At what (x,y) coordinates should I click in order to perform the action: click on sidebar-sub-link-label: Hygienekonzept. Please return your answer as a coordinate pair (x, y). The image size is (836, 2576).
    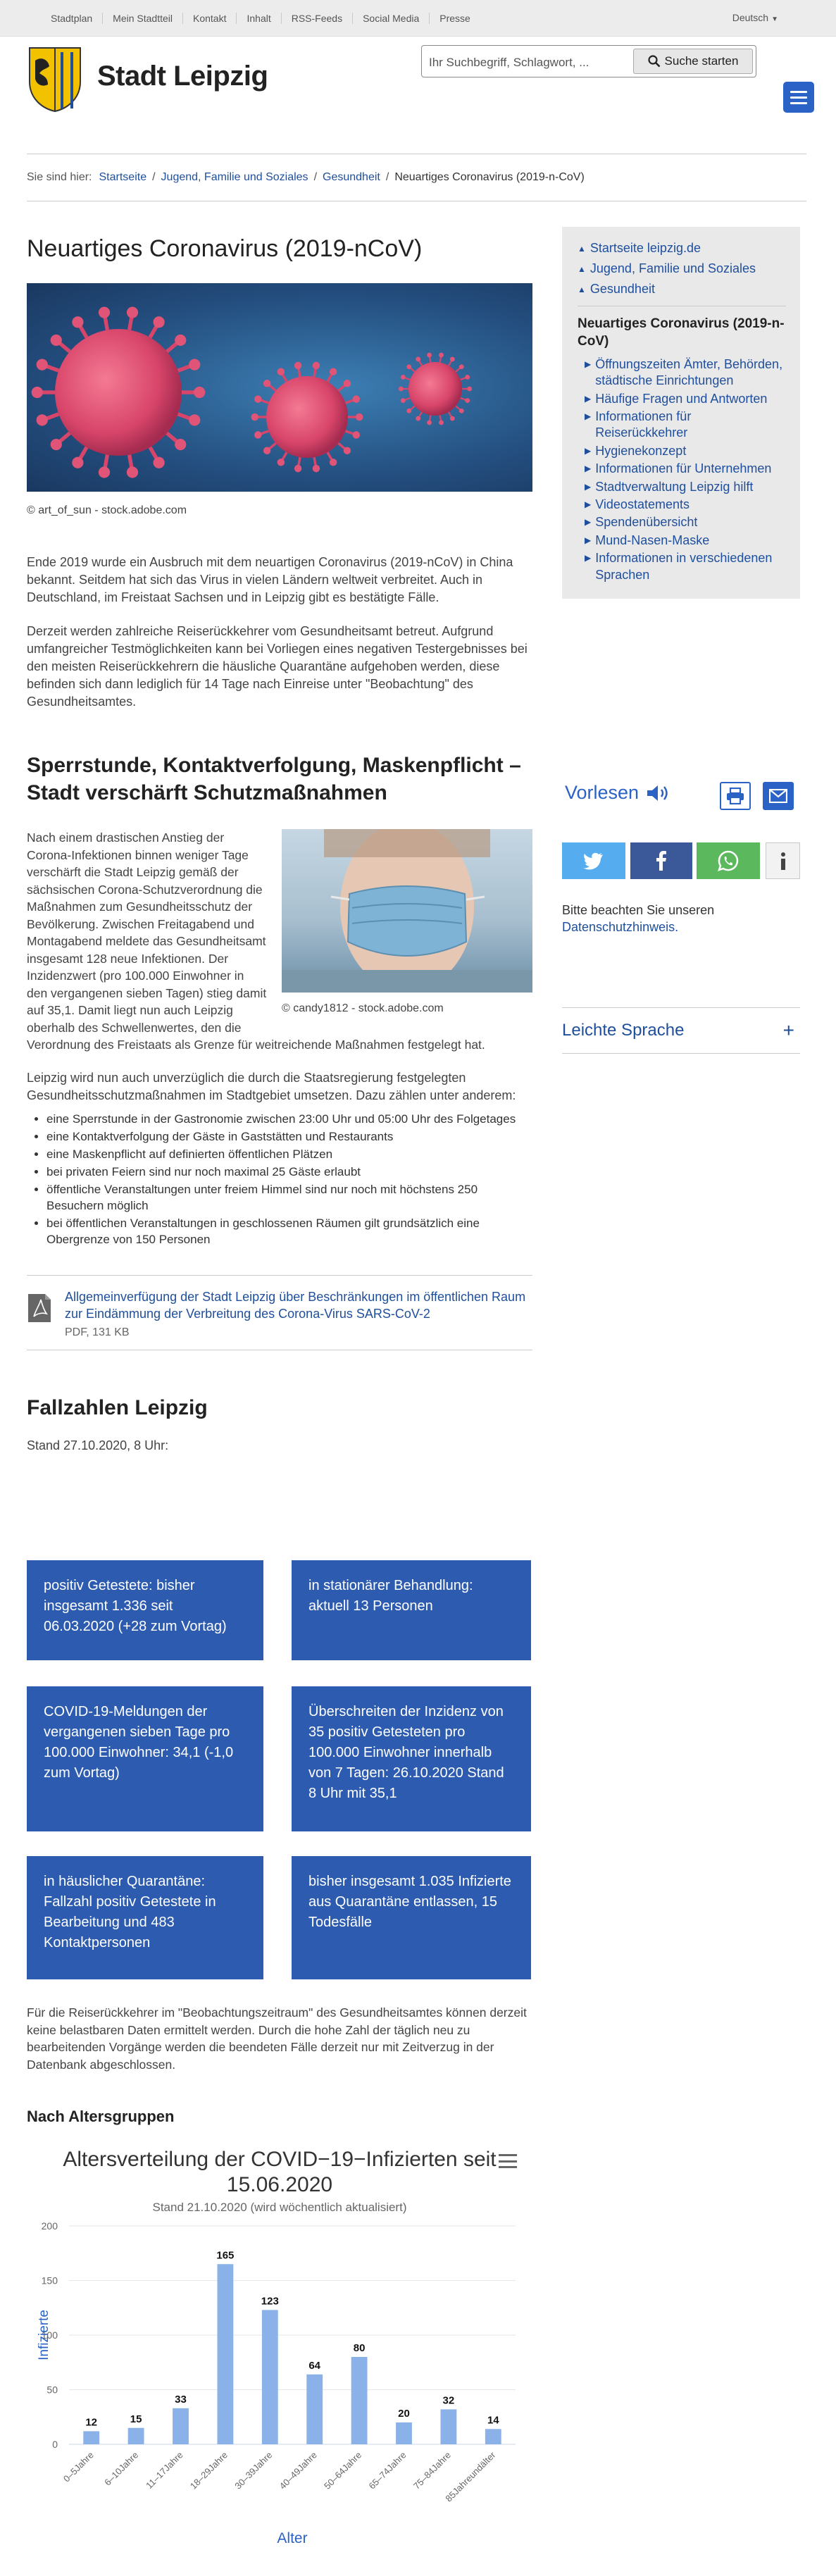
    Looking at the image, I should click on (641, 450).